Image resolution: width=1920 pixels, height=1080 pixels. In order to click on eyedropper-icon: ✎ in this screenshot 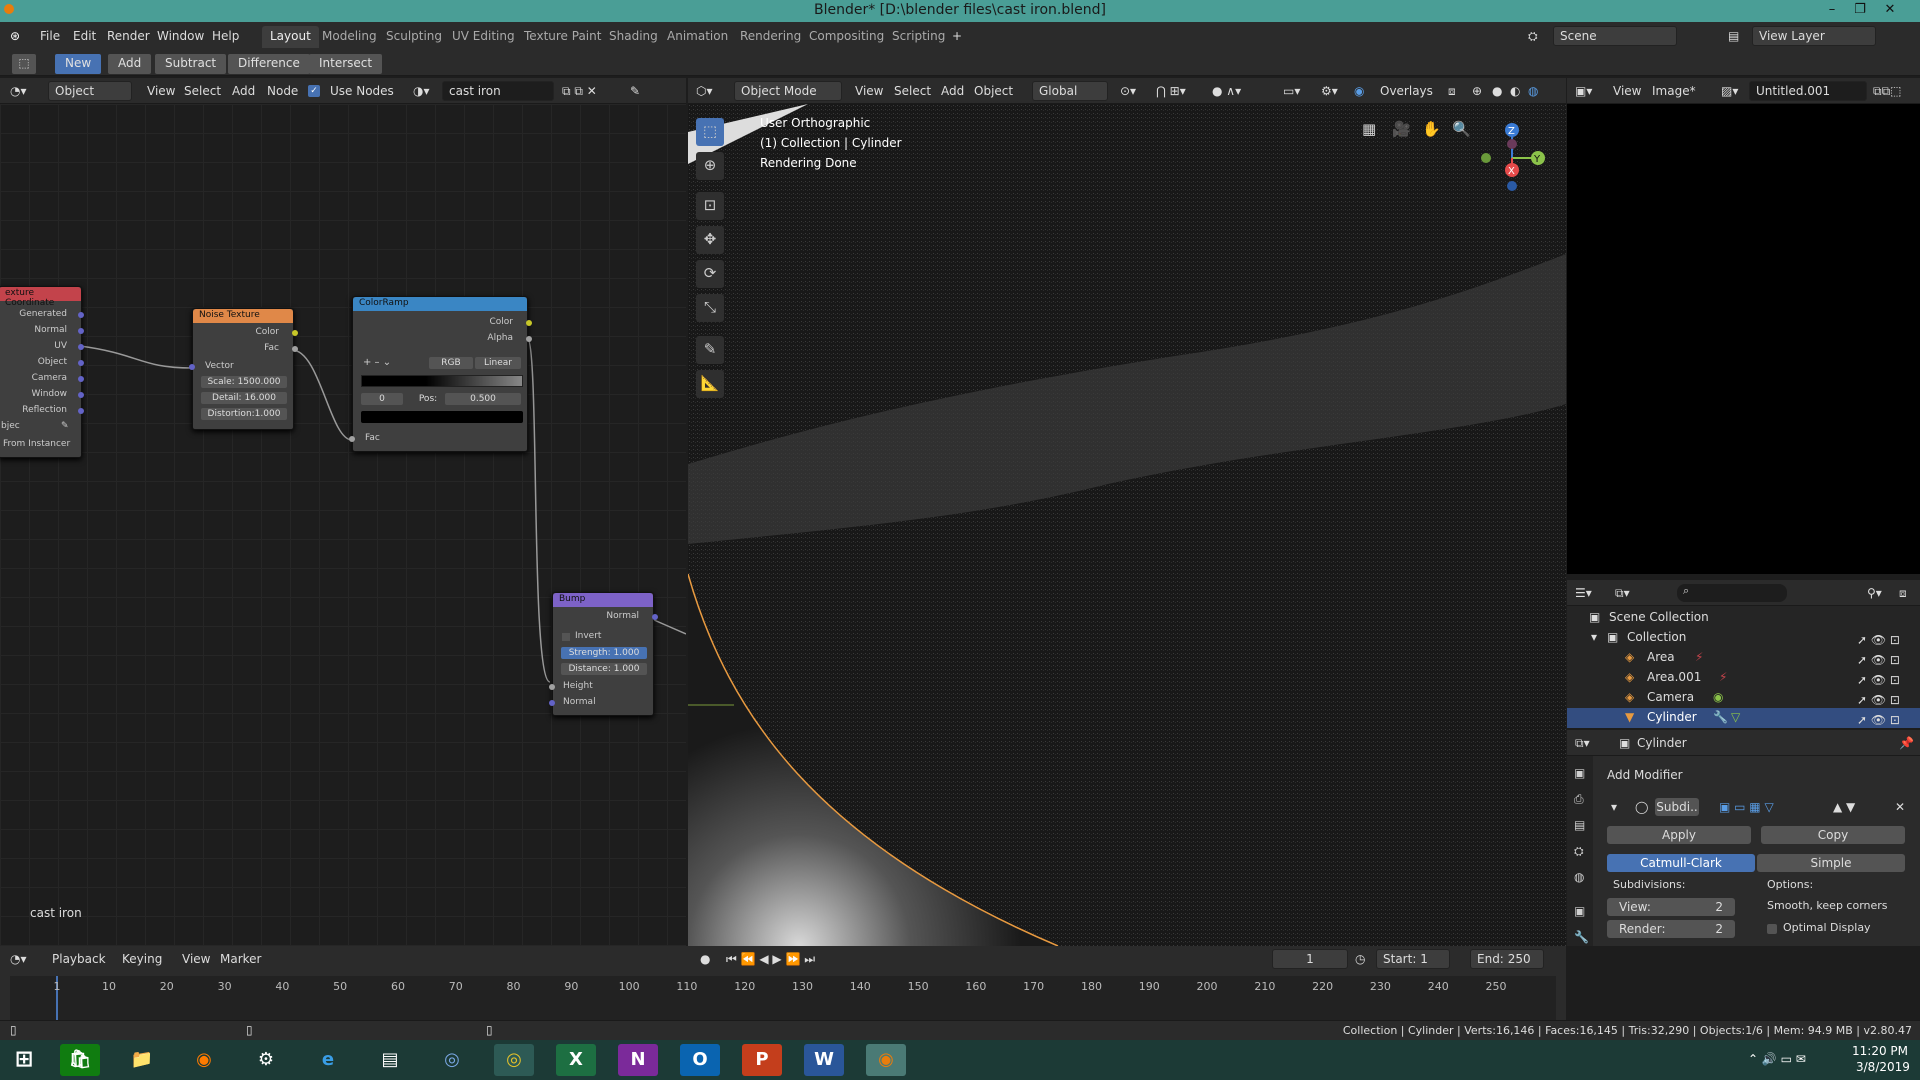, I will do `click(65, 426)`.